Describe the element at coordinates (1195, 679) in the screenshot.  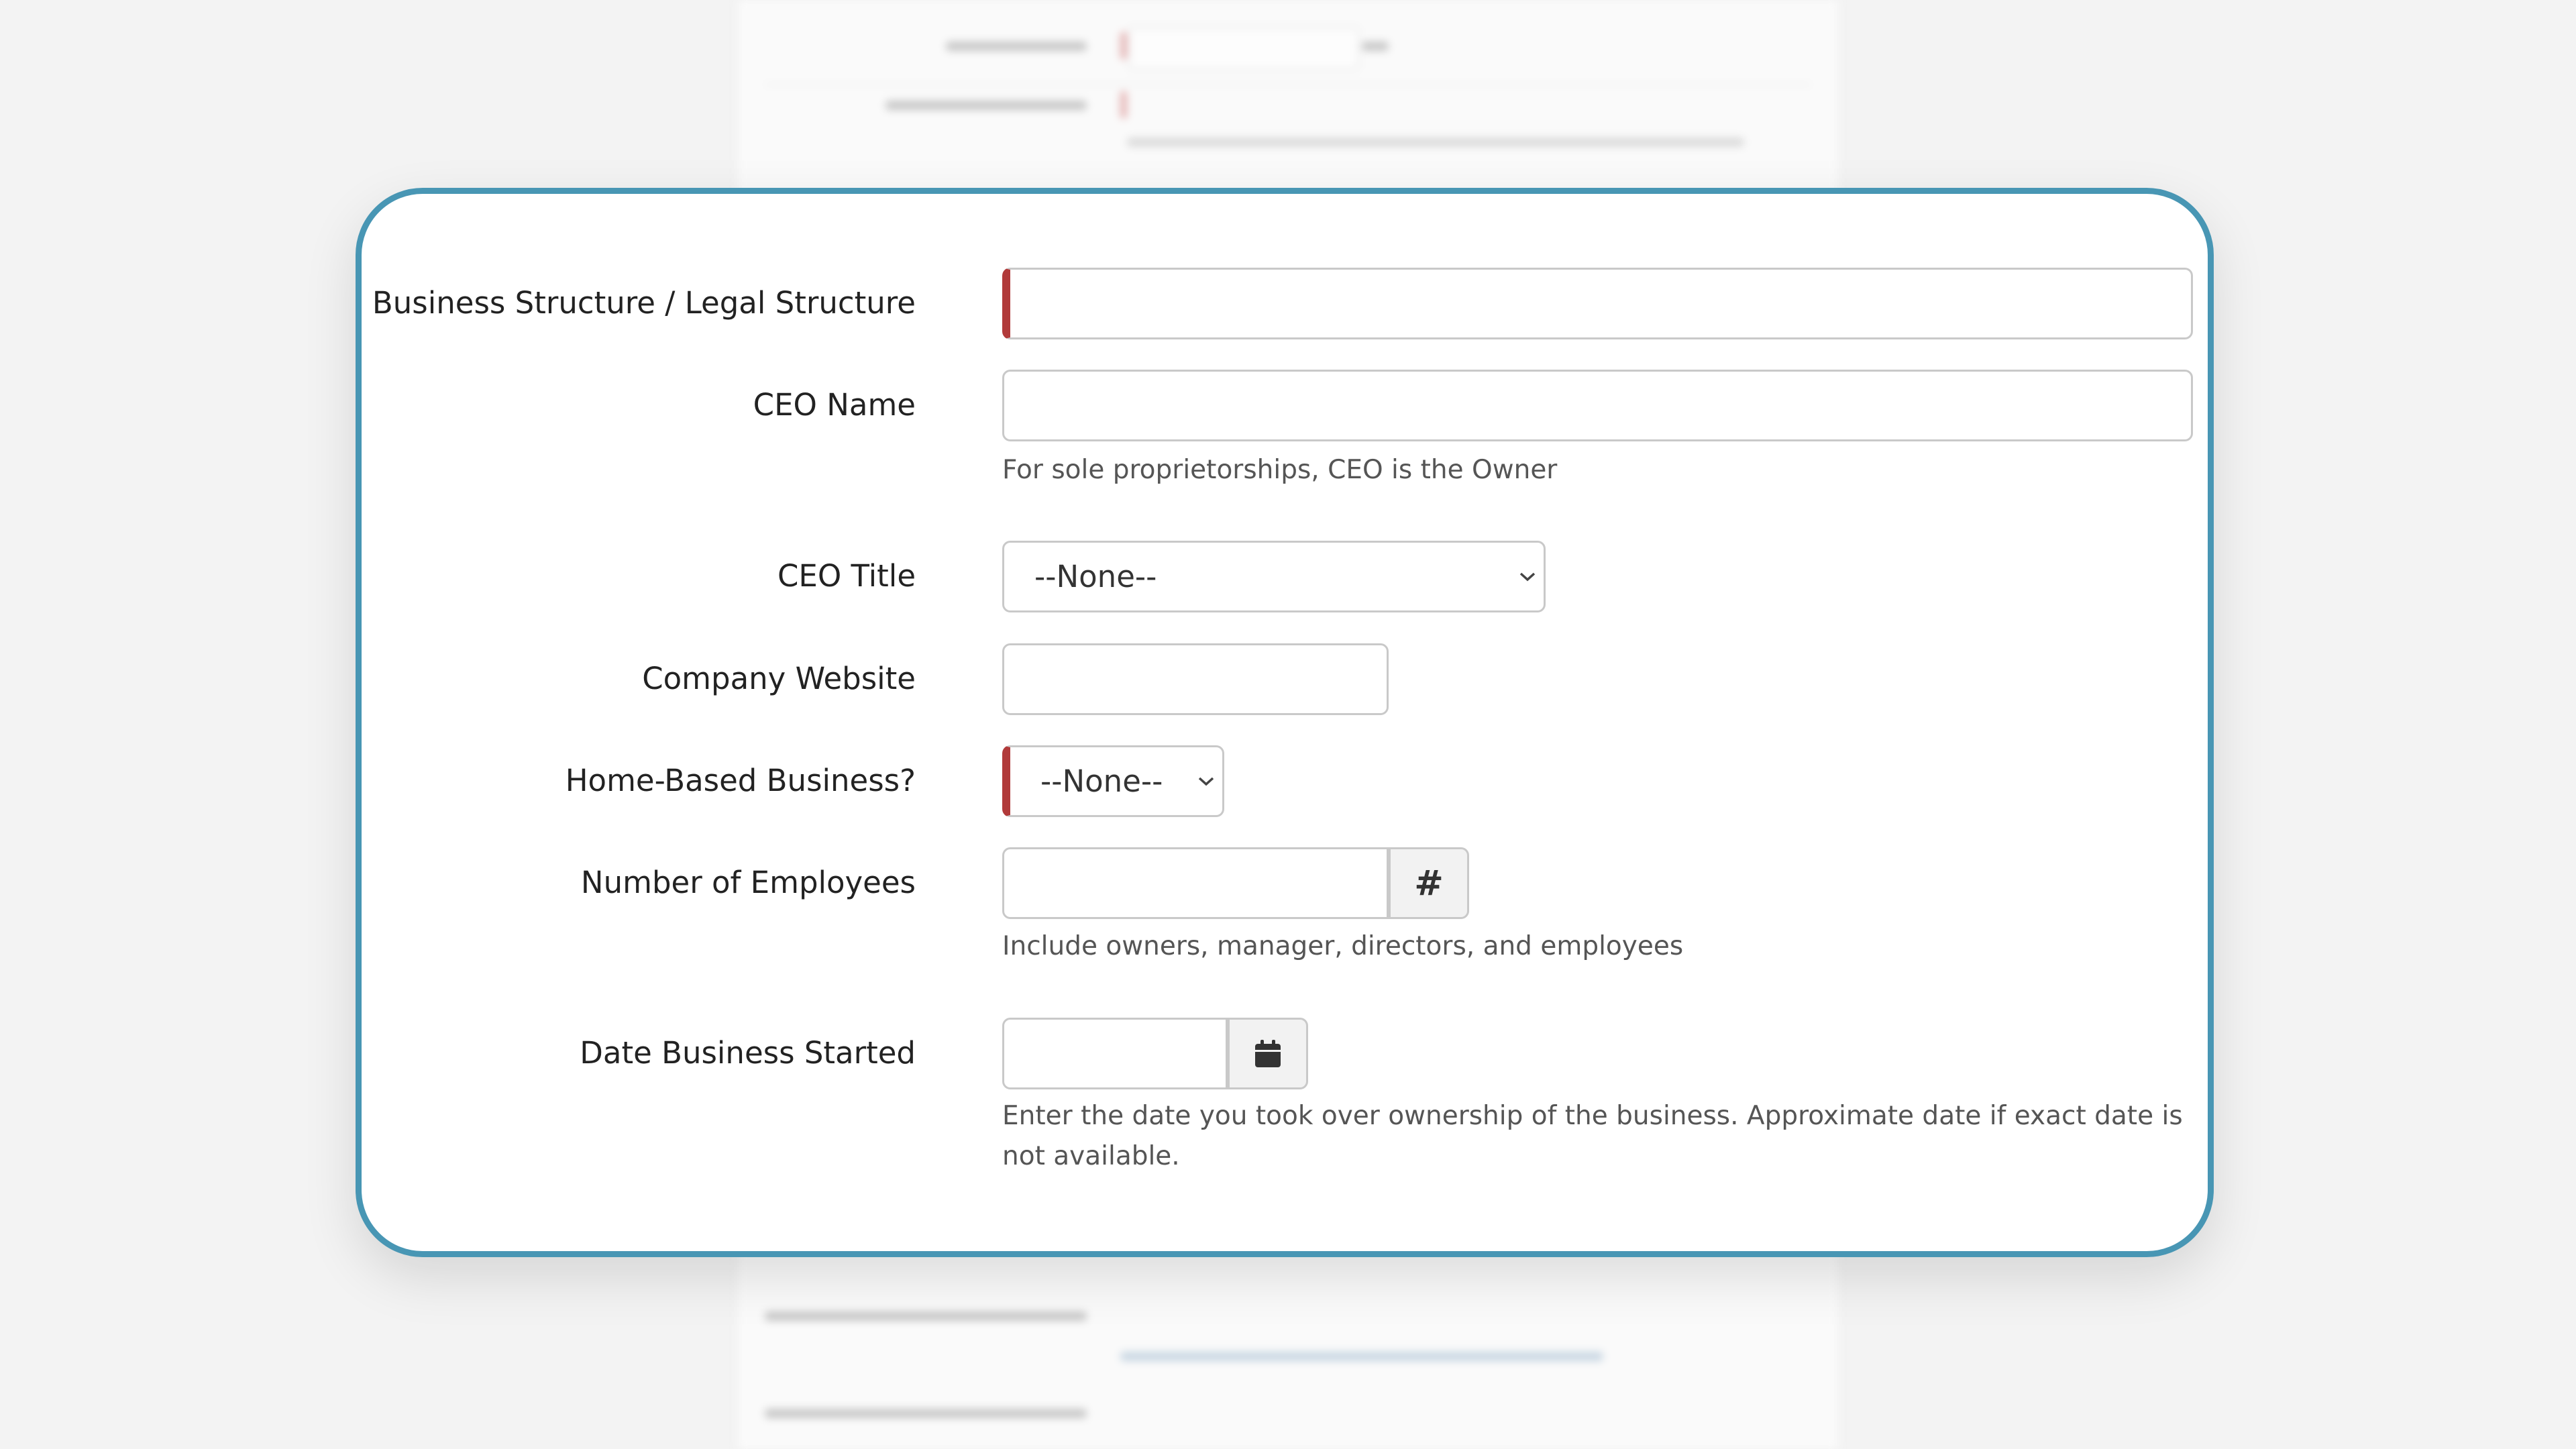
I see `company-website-input` at that location.